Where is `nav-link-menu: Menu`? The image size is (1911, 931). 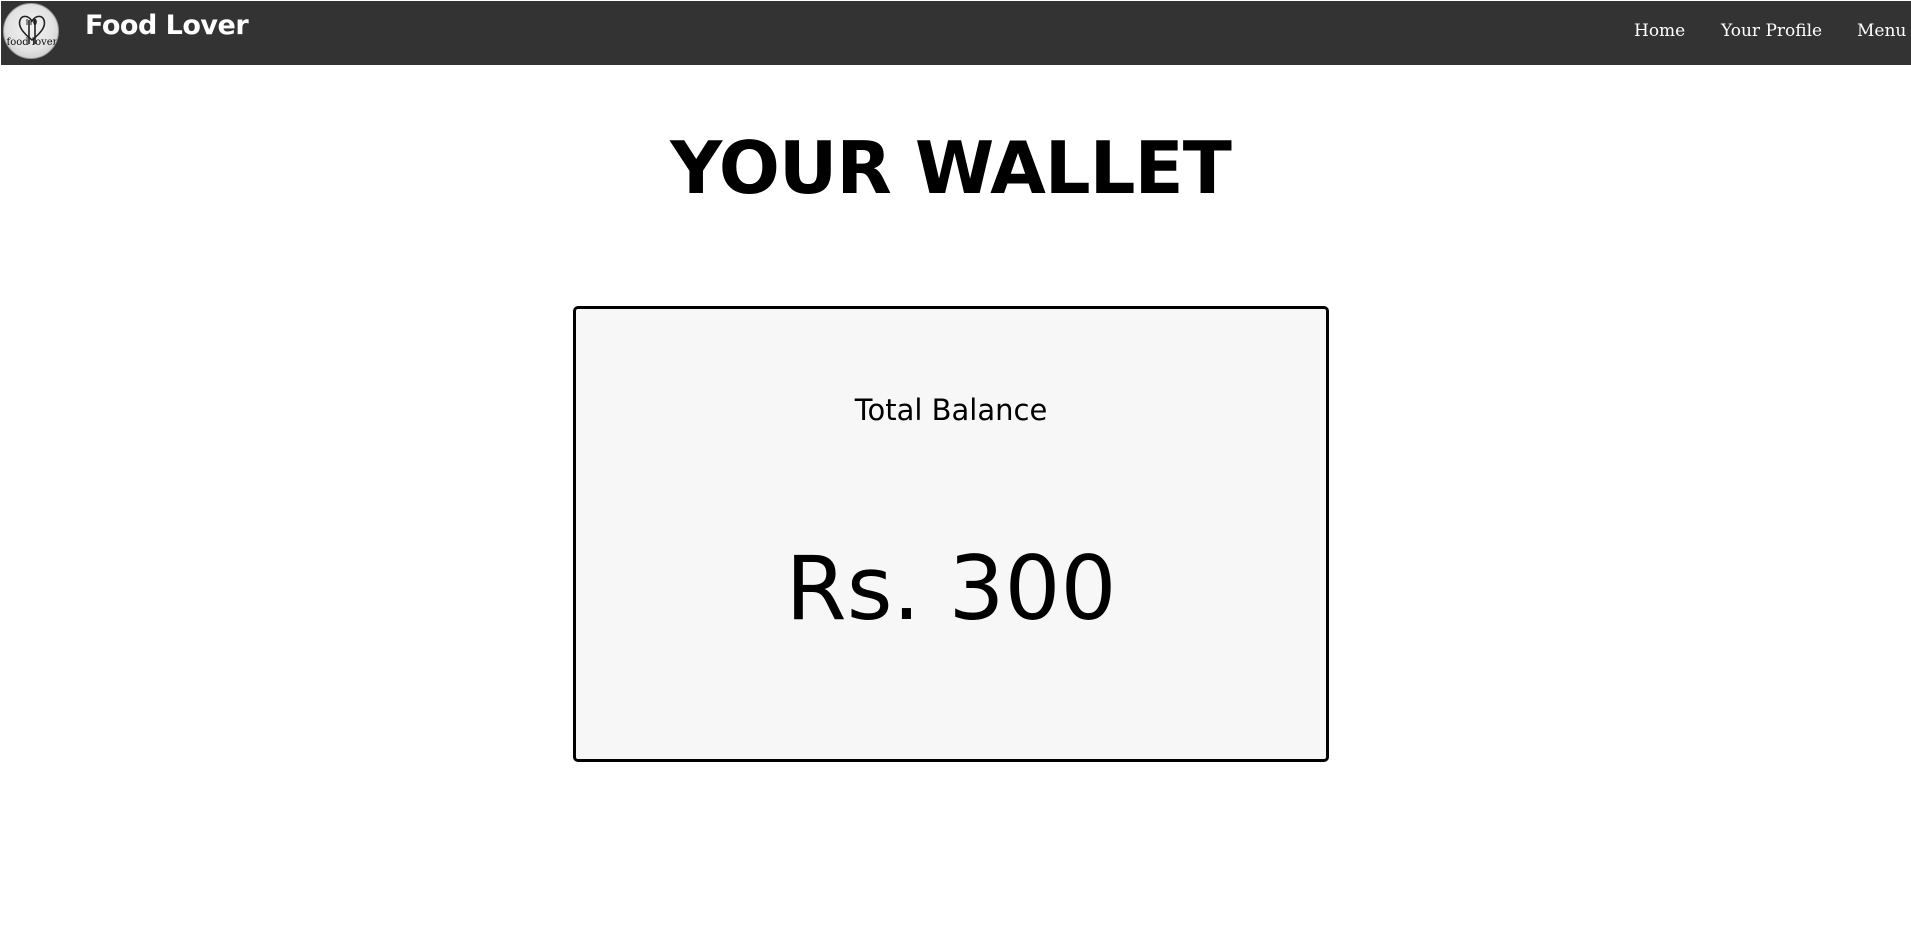 nav-link-menu: Menu is located at coordinates (1881, 31).